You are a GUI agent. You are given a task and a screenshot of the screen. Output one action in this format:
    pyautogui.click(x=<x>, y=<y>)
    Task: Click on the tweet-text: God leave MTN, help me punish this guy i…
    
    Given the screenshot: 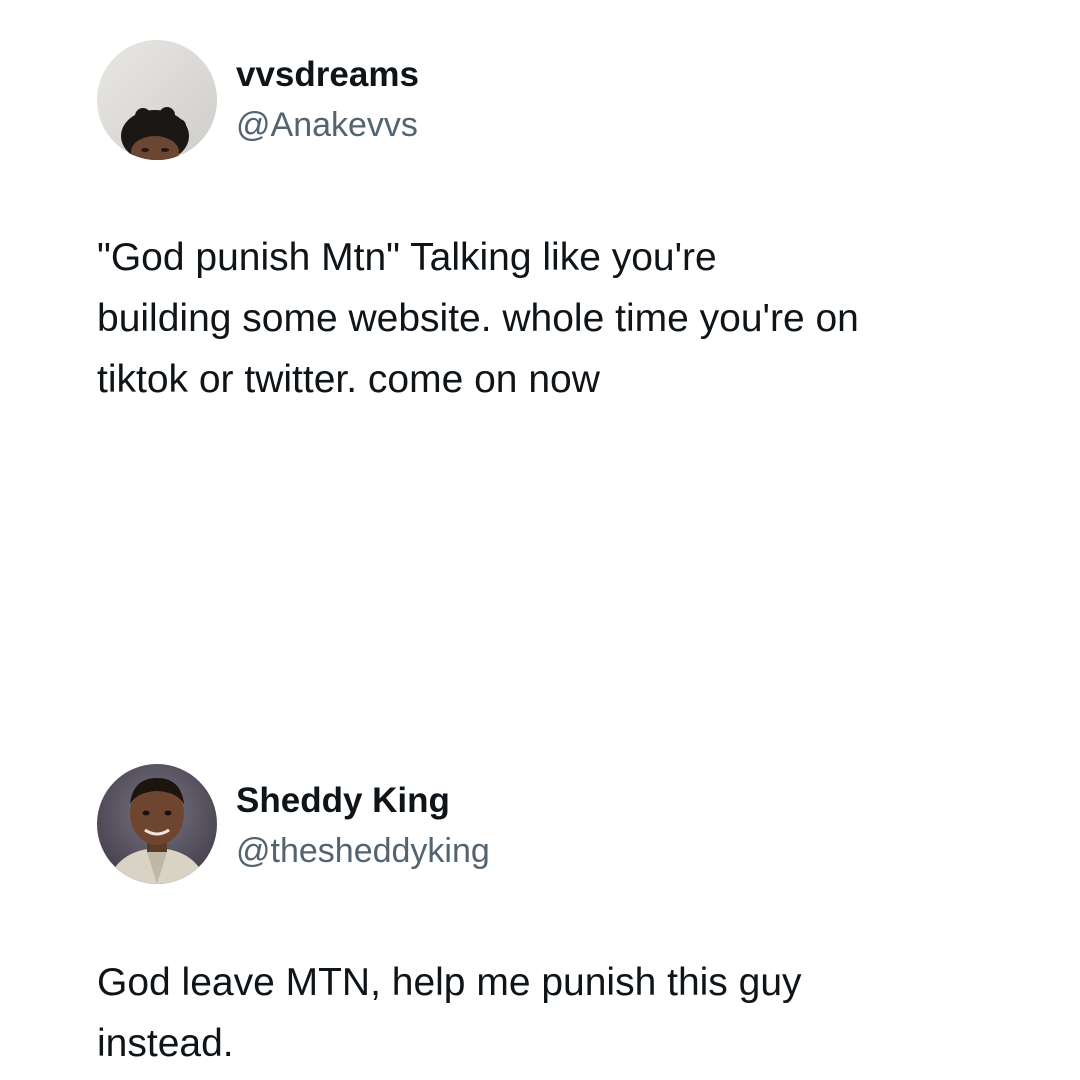 What is the action you would take?
    pyautogui.click(x=449, y=1013)
    